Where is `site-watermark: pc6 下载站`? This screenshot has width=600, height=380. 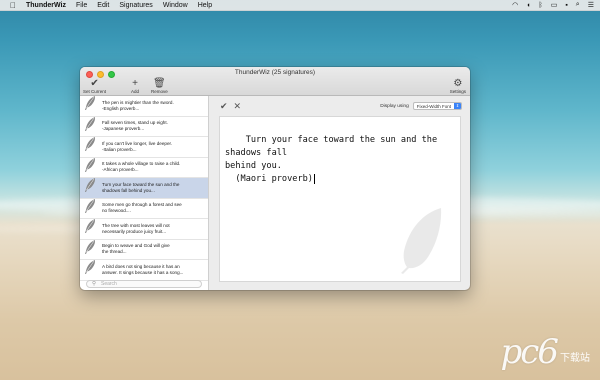
site-watermark: pc6 下载站 is located at coordinates (545, 352).